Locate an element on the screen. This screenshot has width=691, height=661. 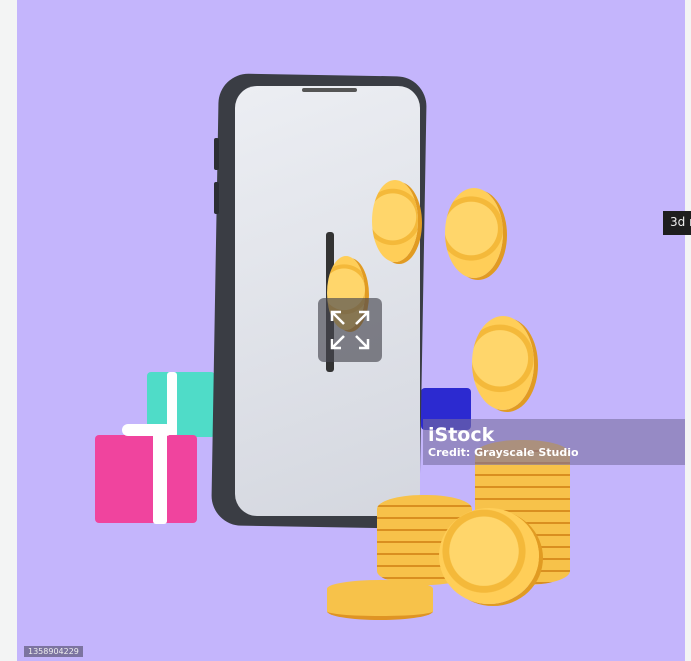
image-id: 1358904229 is located at coordinates (53, 651).